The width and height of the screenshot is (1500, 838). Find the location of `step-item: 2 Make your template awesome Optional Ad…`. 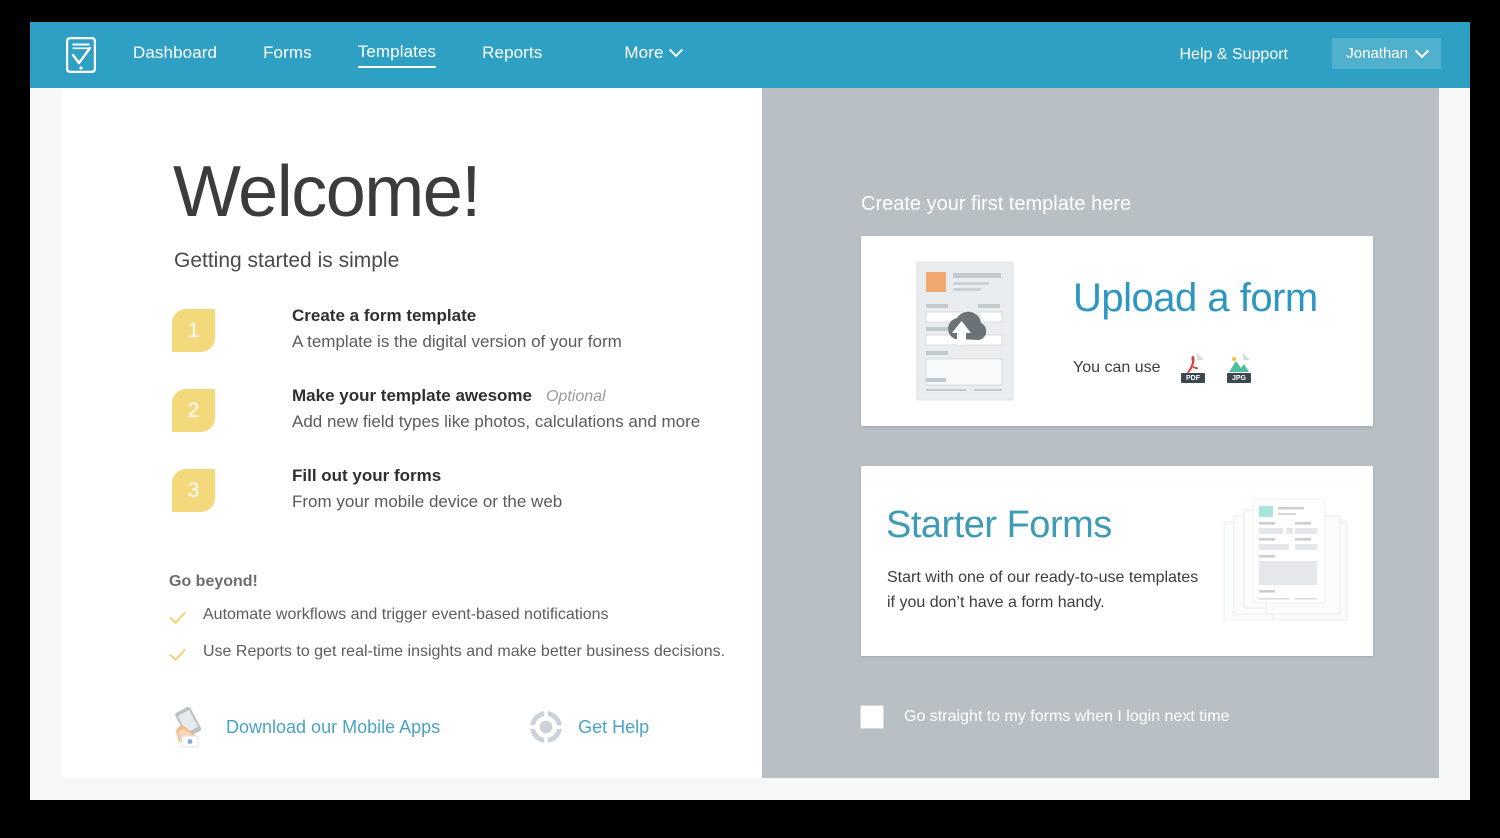

step-item: 2 Make your template awesome Optional Ad… is located at coordinates (457, 426).